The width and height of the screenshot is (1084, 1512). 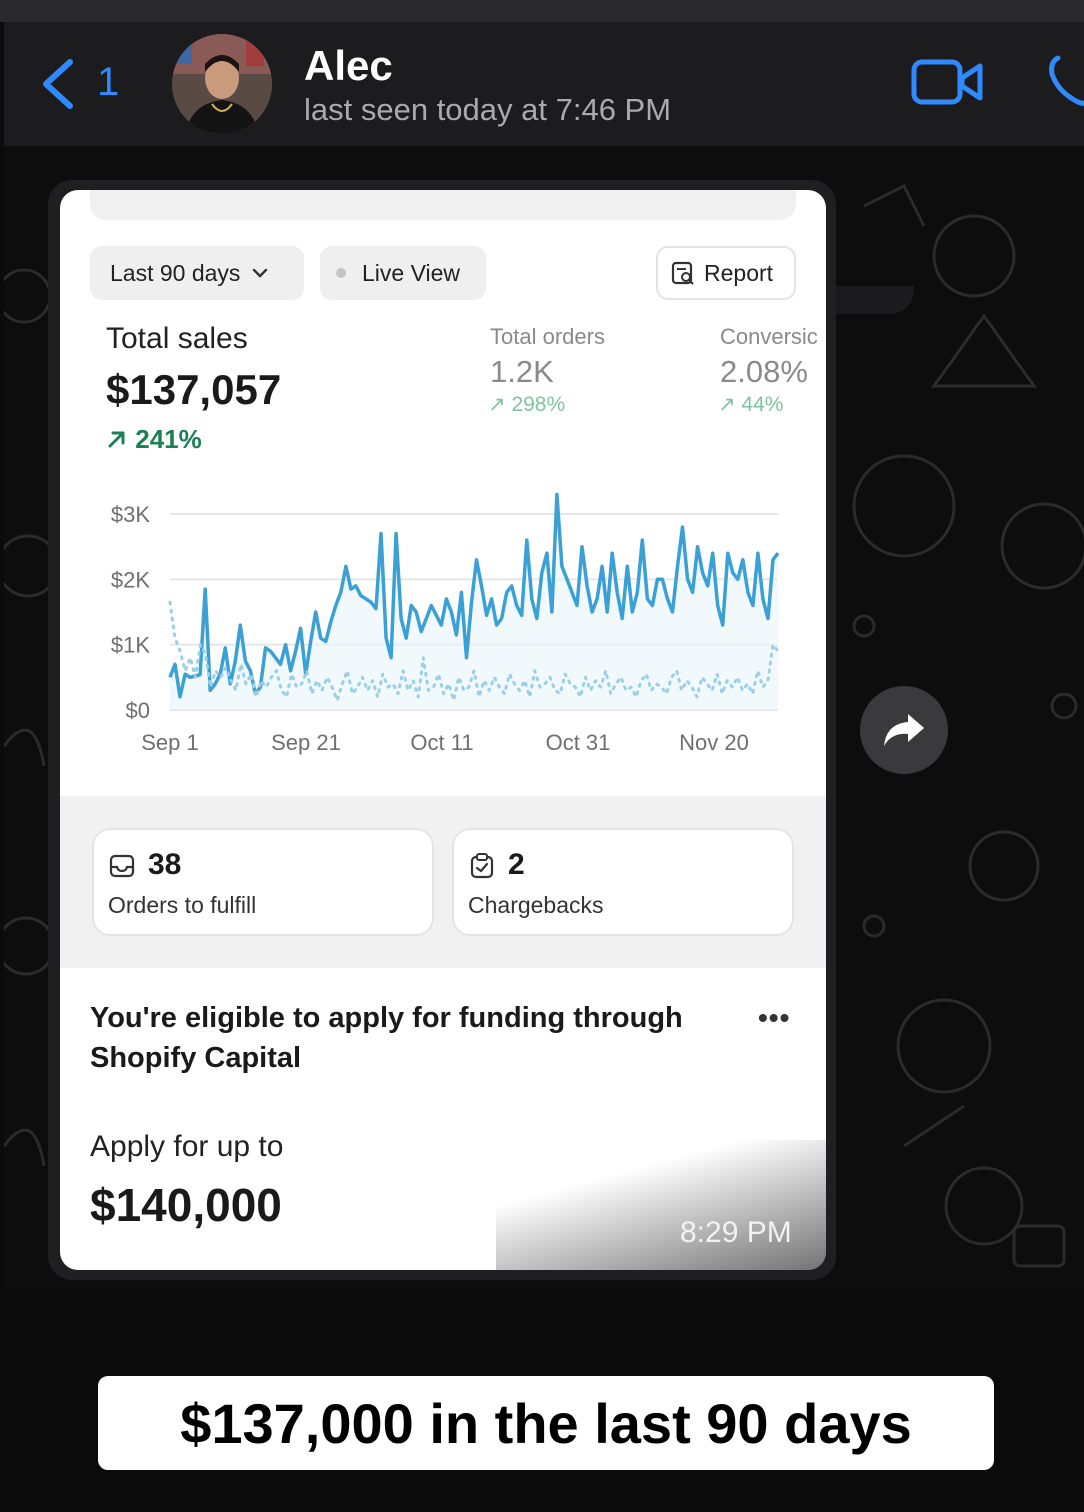 What do you see at coordinates (443, 205) in the screenshot?
I see `top-strip` at bounding box center [443, 205].